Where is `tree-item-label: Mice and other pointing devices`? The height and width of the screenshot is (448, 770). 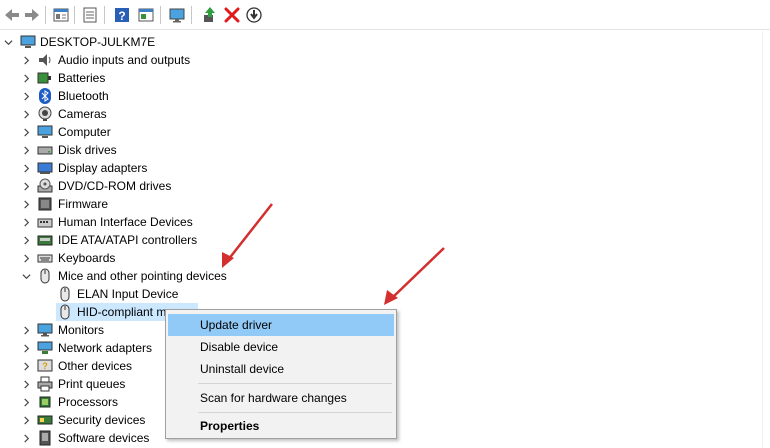
tree-item-label: Mice and other pointing devices is located at coordinates (142, 276).